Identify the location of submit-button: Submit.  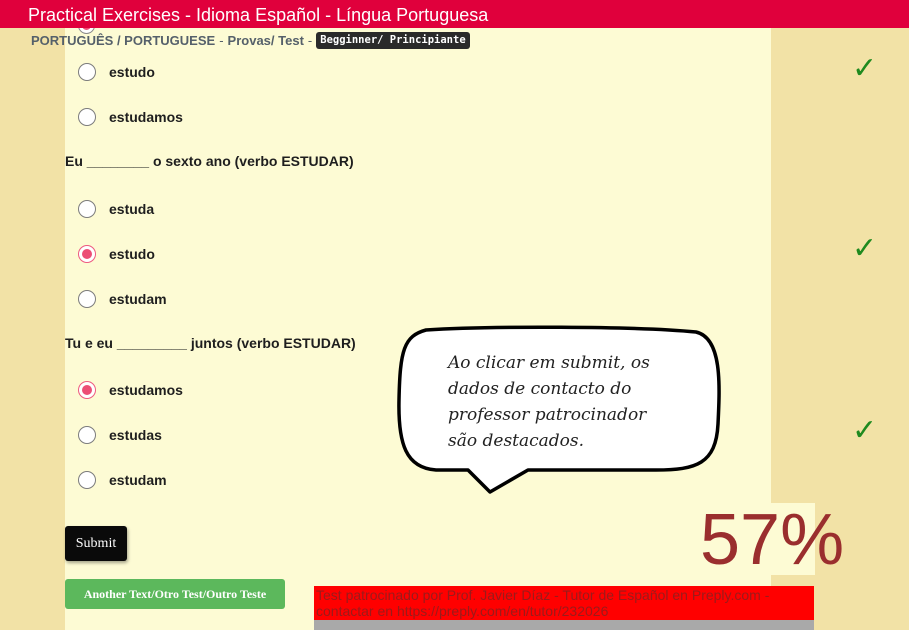
(96, 543).